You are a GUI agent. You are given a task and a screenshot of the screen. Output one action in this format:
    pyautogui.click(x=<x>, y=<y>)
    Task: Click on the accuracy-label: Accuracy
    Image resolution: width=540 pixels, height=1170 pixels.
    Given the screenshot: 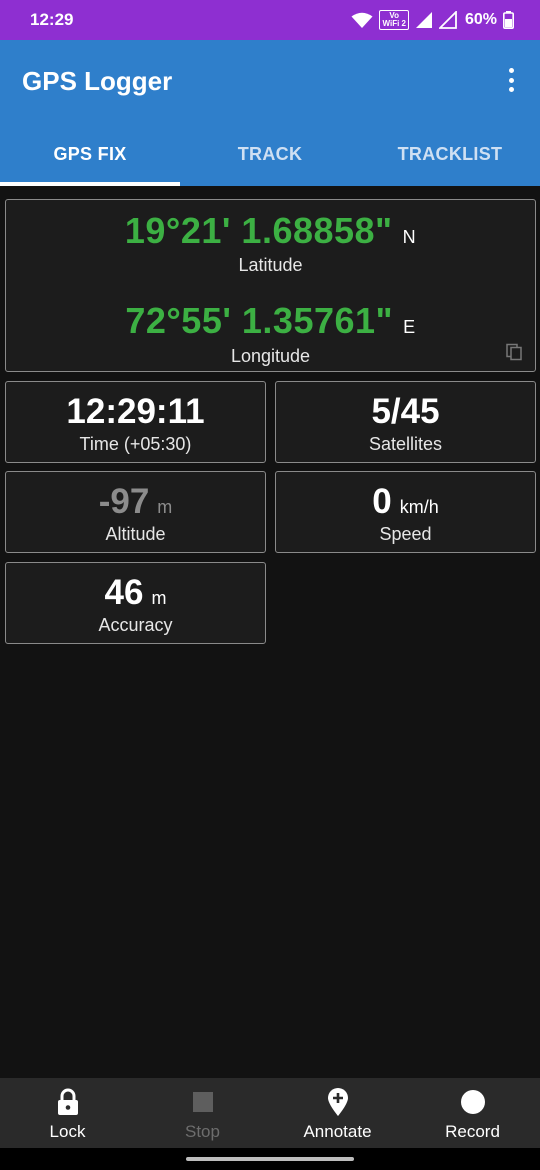 What is the action you would take?
    pyautogui.click(x=135, y=625)
    